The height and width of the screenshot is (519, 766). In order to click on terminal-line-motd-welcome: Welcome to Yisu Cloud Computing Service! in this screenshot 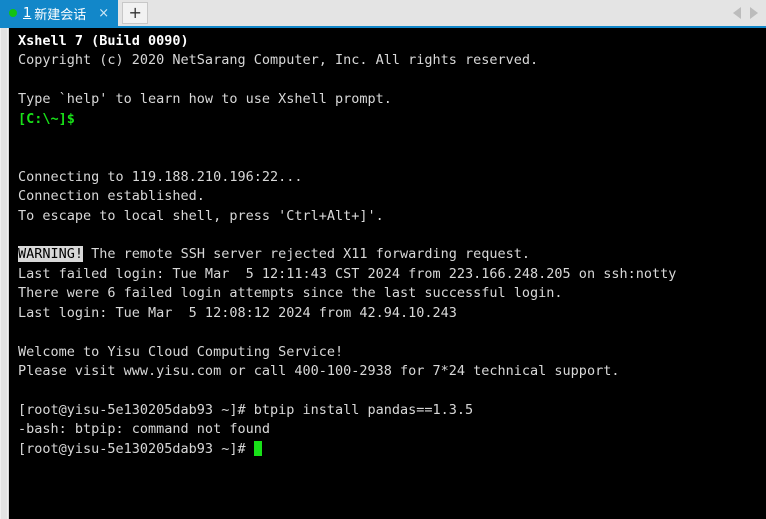, I will do `click(392, 352)`.